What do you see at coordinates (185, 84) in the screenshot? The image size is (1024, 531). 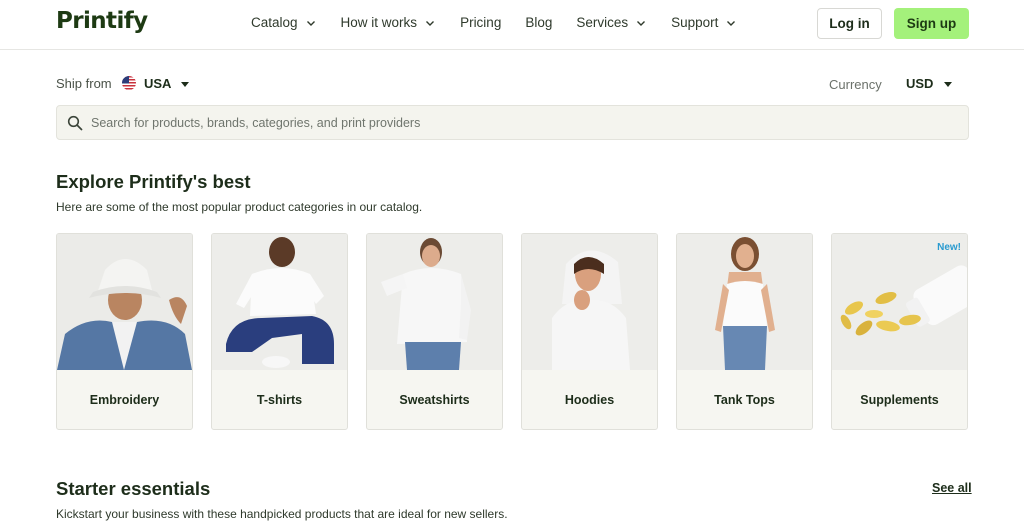 I see `ship-from-caret-icon` at bounding box center [185, 84].